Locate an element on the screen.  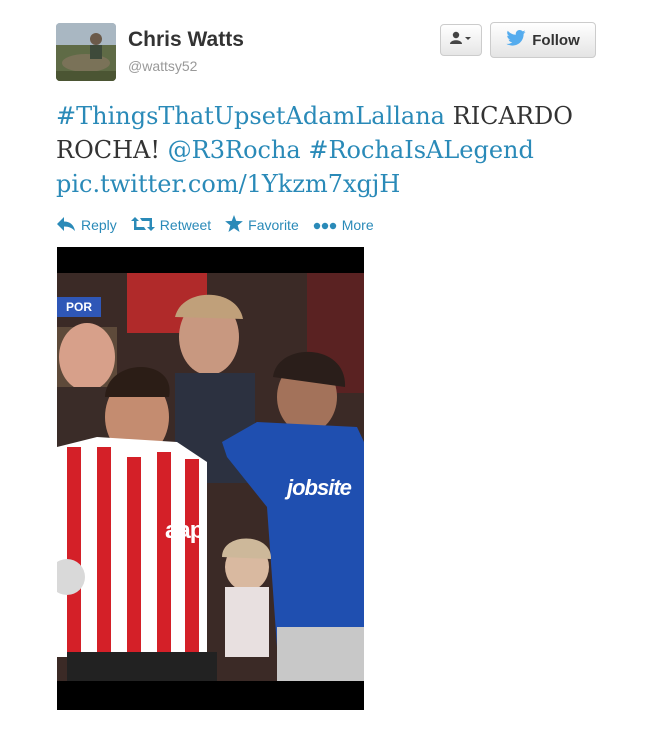
more-button: More is located at coordinates (343, 225).